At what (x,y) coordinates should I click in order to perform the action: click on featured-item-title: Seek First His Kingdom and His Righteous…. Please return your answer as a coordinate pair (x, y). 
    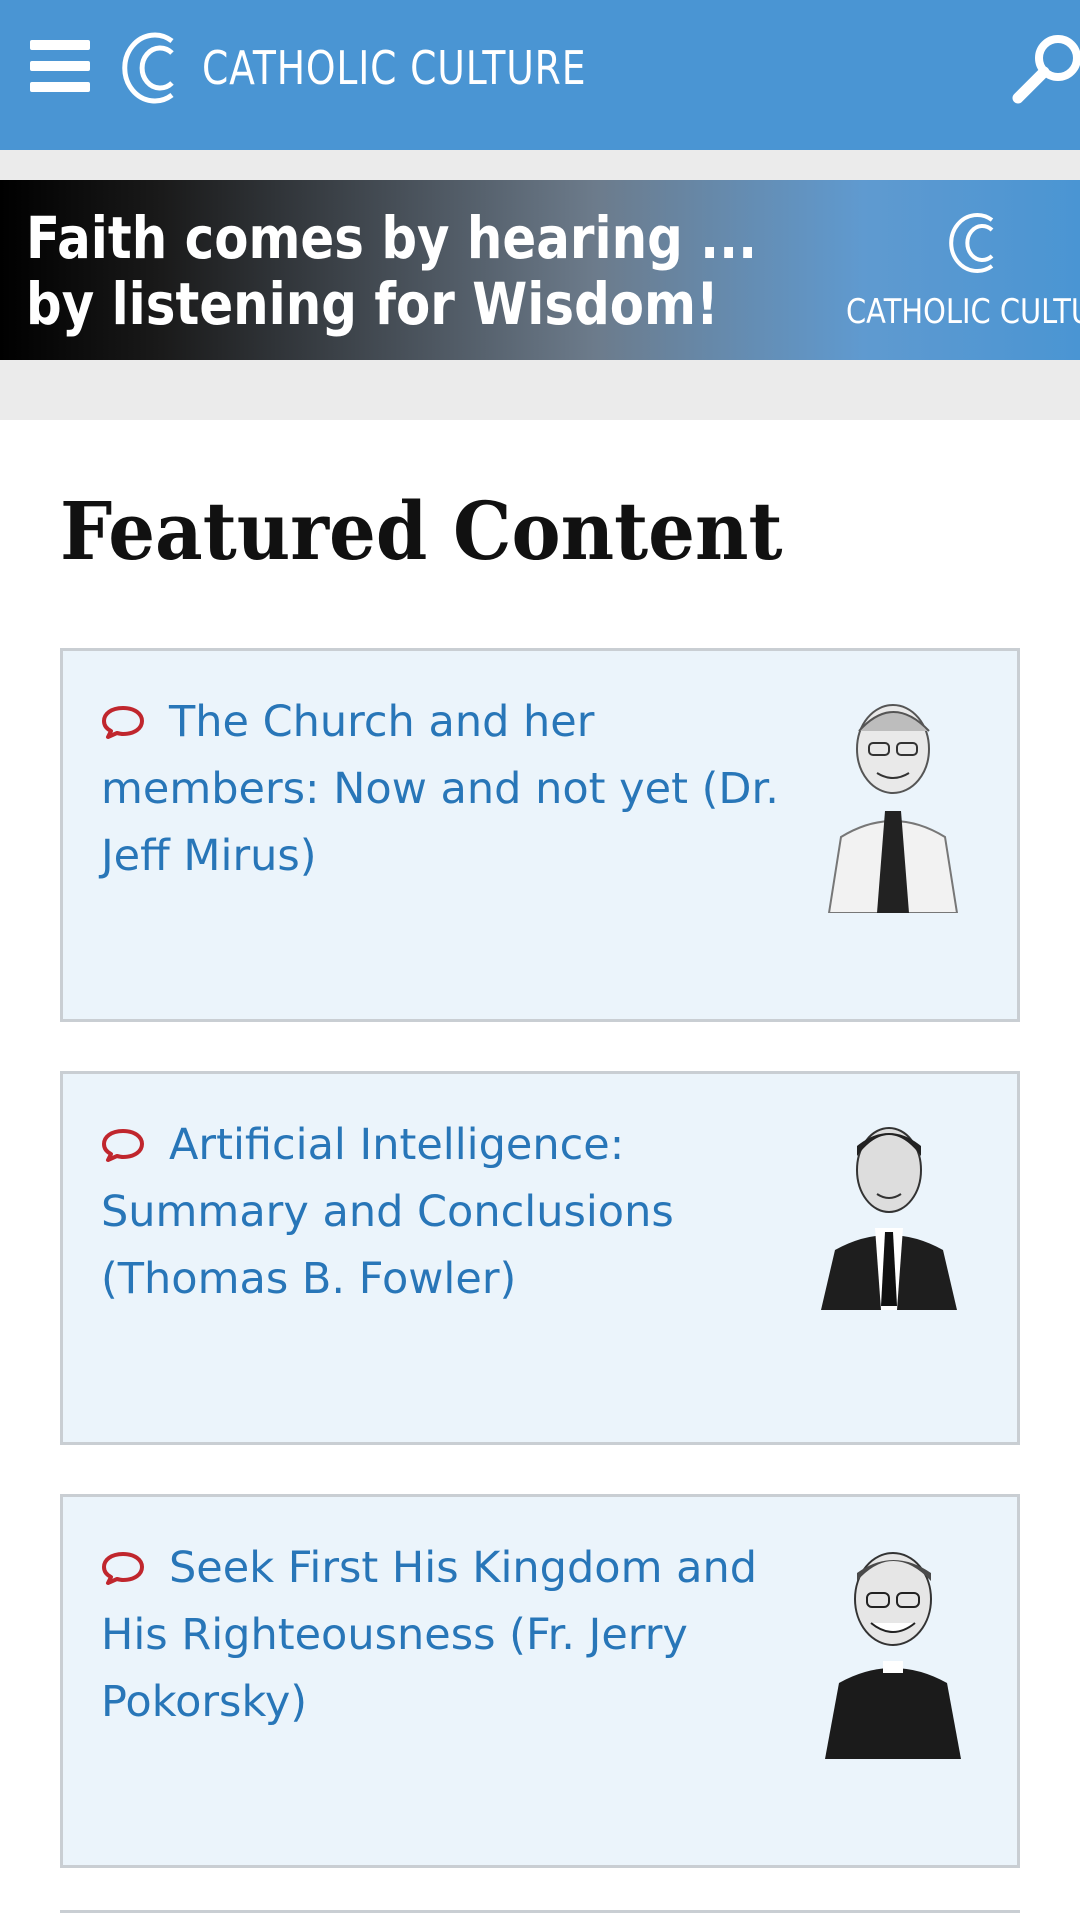
    Looking at the image, I should click on (429, 1635).